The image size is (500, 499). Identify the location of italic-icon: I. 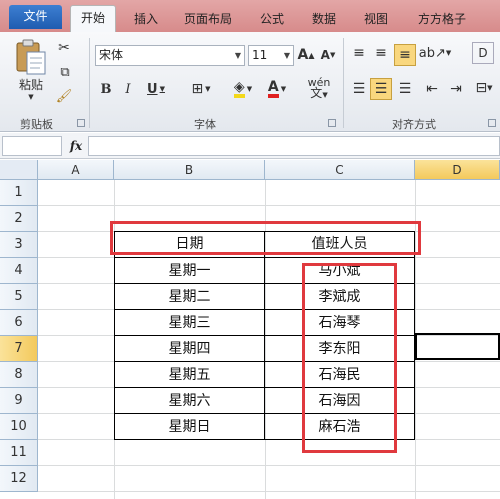
(128, 89).